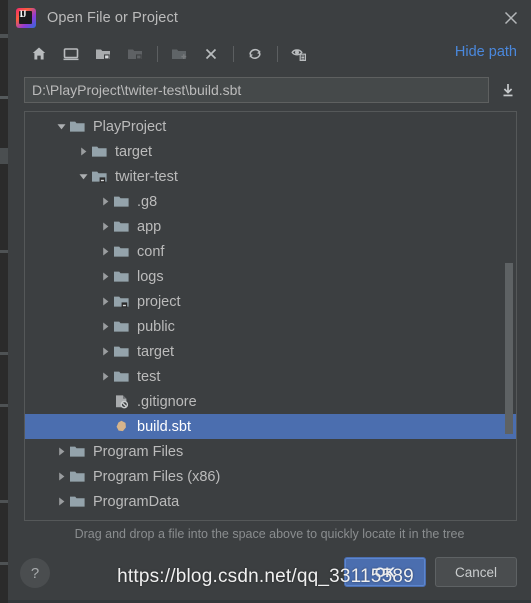  Describe the element at coordinates (150, 276) in the screenshot. I see `tree-row-label: logs` at that location.